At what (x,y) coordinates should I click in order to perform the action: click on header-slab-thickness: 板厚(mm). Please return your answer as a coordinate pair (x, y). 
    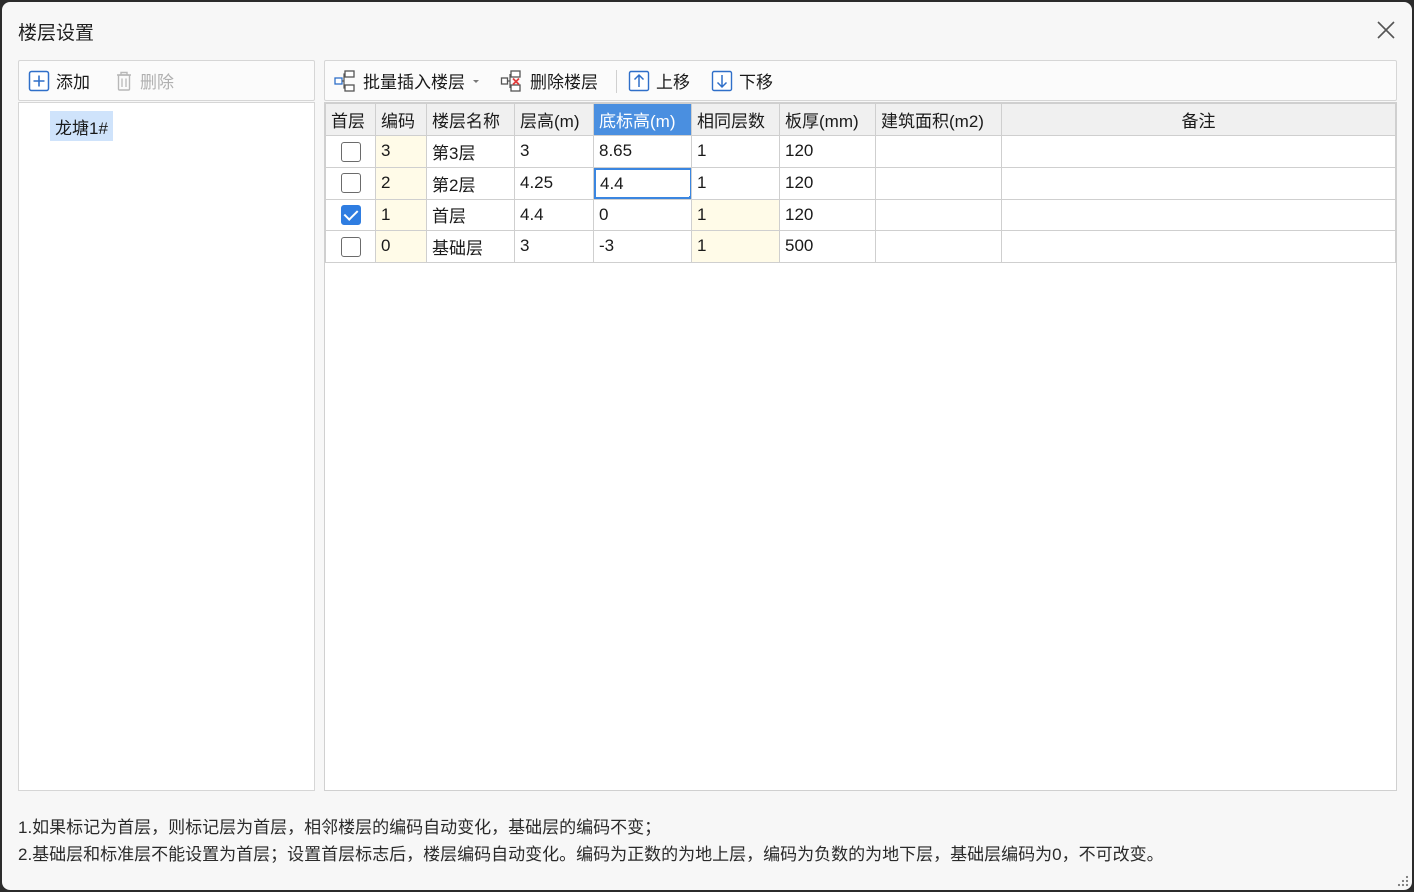
    Looking at the image, I should click on (827, 119).